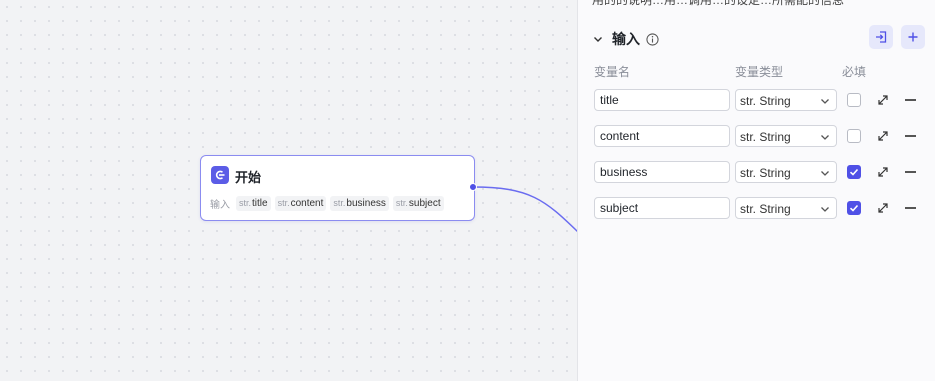  Describe the element at coordinates (612, 72) in the screenshot. I see `column-header-name: 变量名` at that location.